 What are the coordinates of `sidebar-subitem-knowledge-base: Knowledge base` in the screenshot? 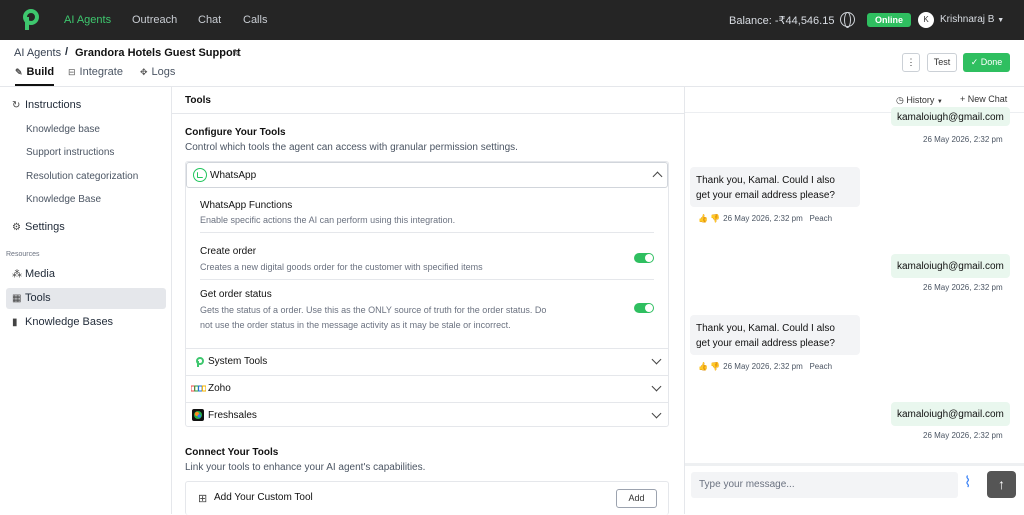 It's located at (63, 129).